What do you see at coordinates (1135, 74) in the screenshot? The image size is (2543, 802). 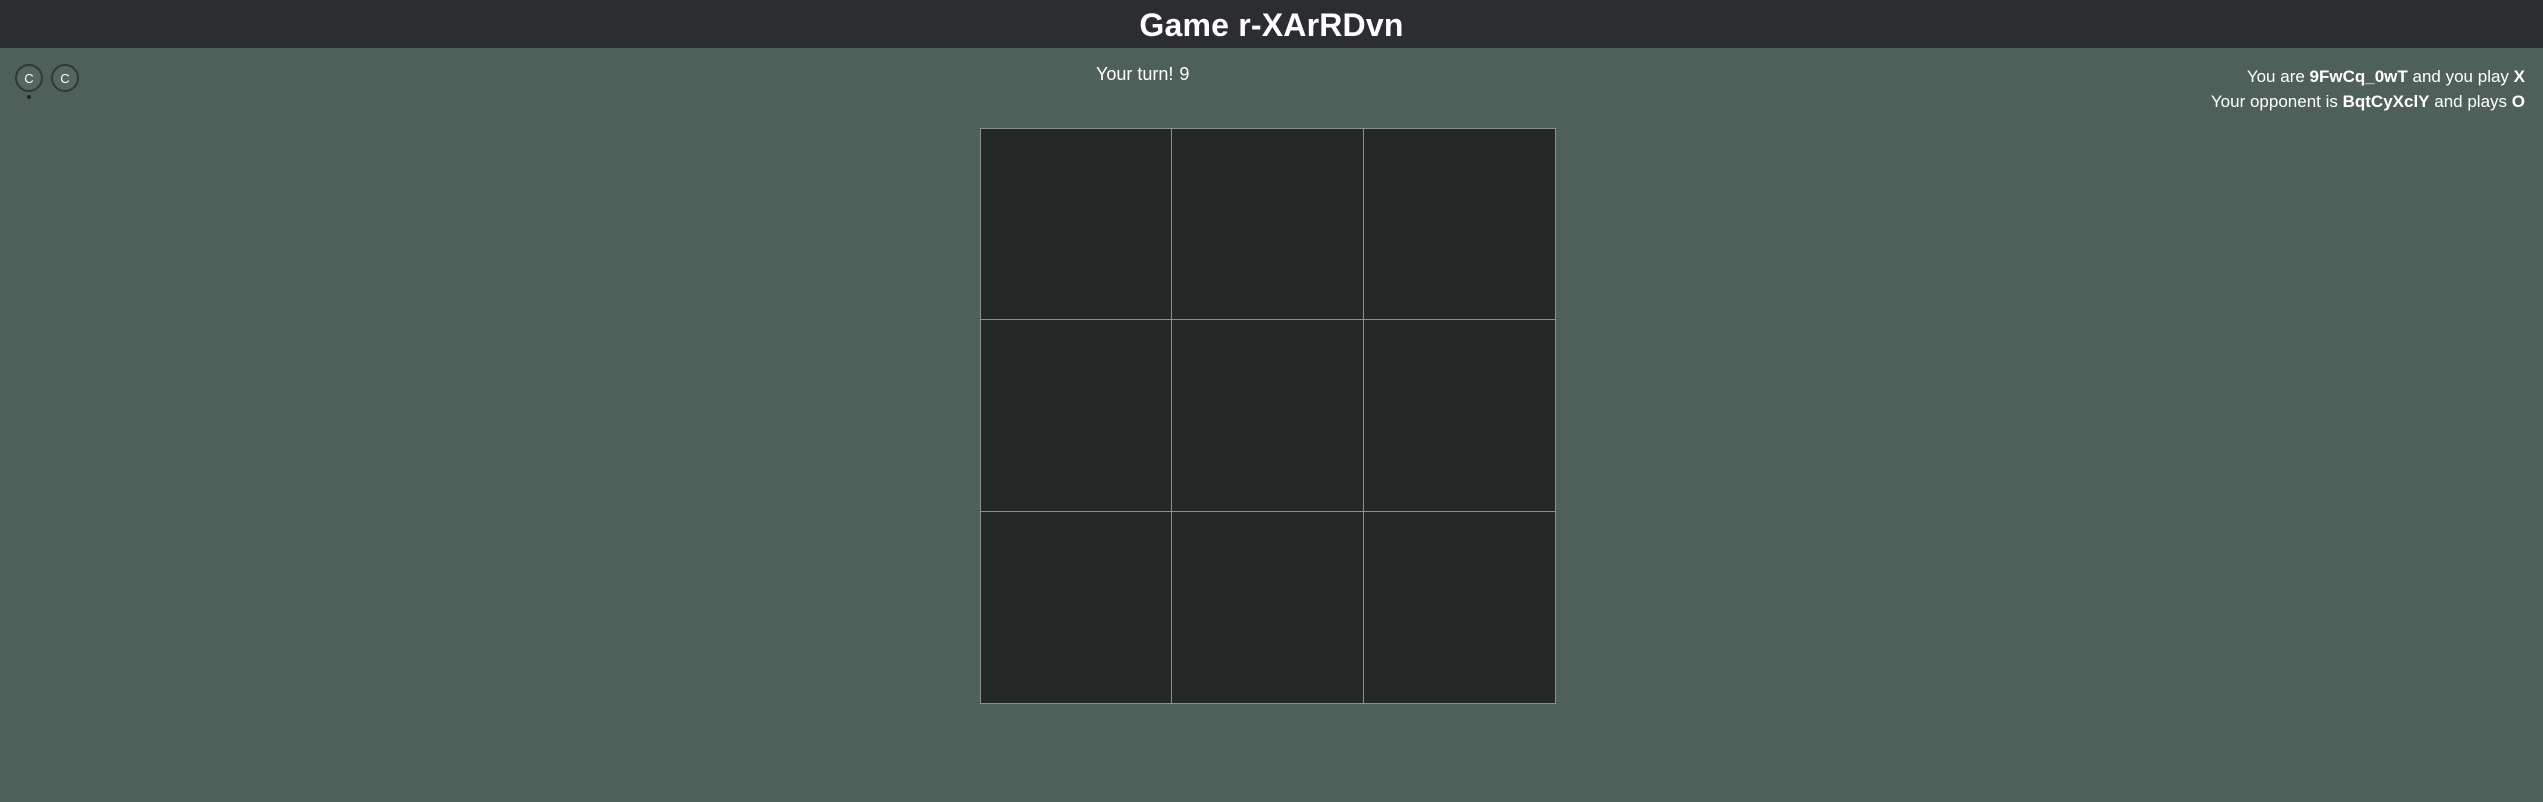 I see `turn-label: Your turn!` at bounding box center [1135, 74].